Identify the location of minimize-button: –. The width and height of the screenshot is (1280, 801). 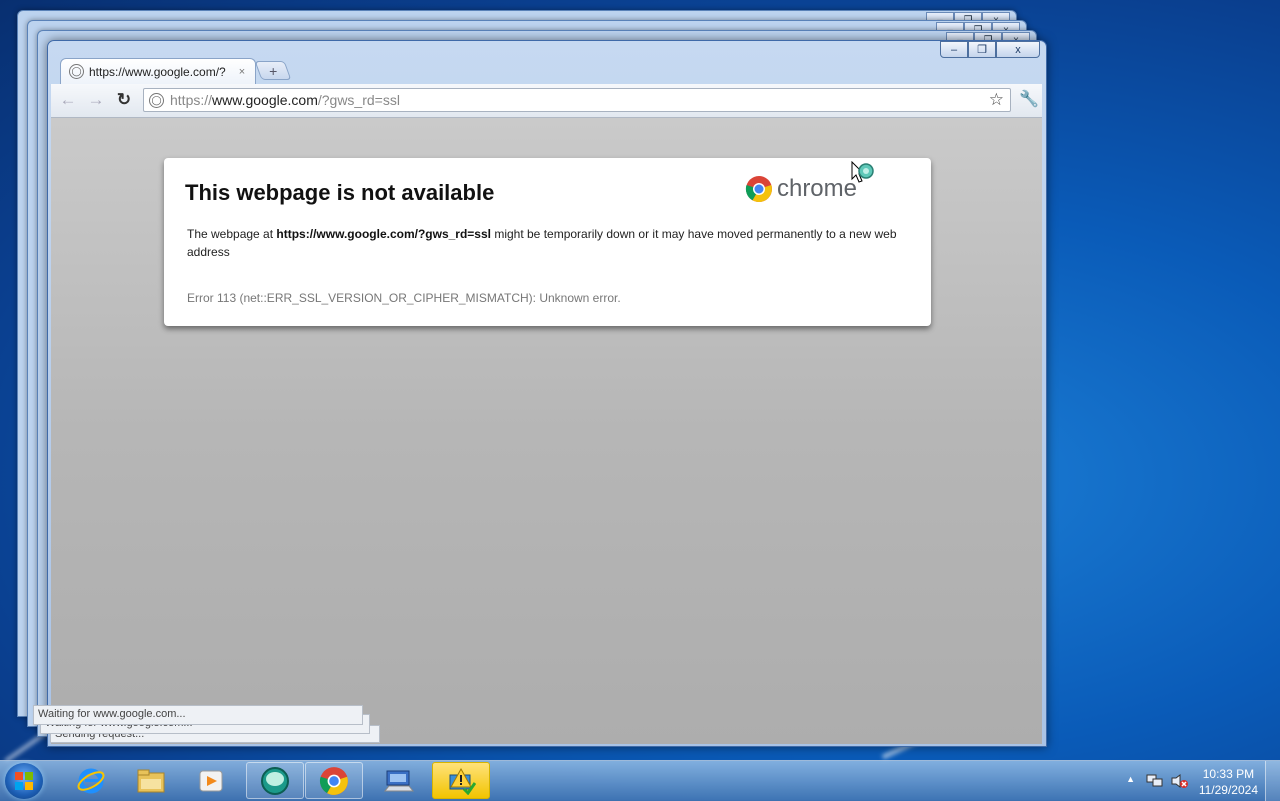
(954, 49).